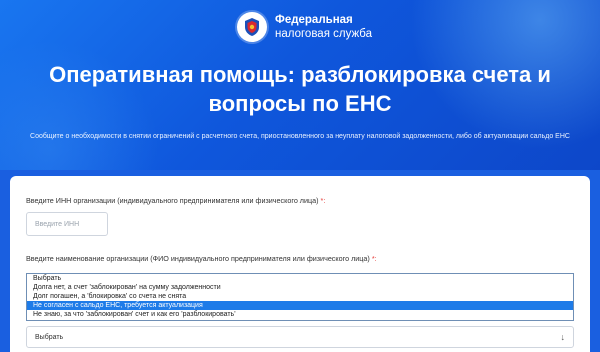 This screenshot has width=600, height=352. Describe the element at coordinates (300, 278) in the screenshot. I see `dropdown-option: Выбрать` at that location.